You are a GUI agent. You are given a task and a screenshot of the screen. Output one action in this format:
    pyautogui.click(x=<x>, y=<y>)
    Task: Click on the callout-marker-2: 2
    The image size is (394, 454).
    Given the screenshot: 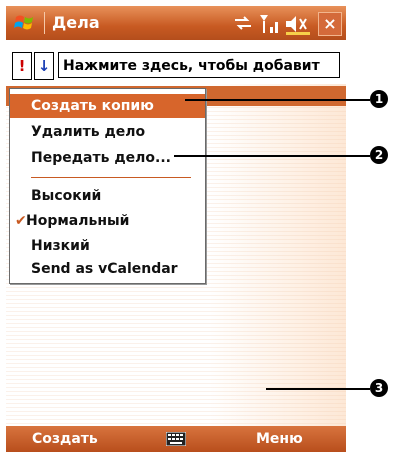 What is the action you would take?
    pyautogui.click(x=379, y=155)
    